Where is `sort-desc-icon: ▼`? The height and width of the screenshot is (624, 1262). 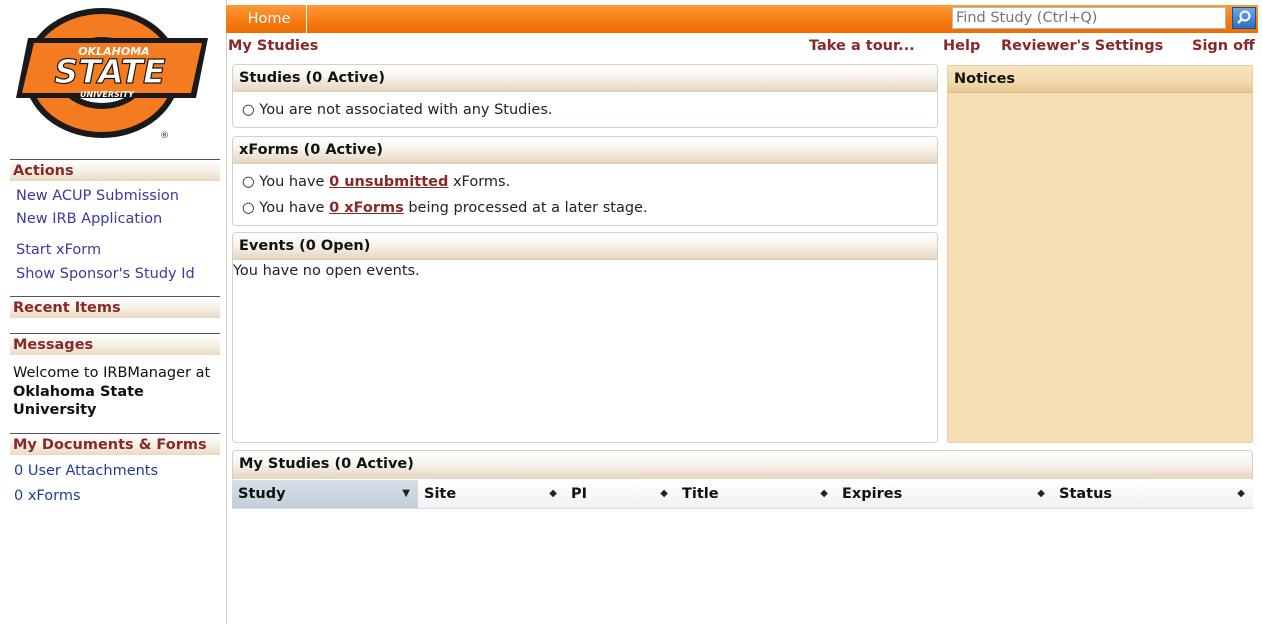
sort-desc-icon: ▼ is located at coordinates (406, 493).